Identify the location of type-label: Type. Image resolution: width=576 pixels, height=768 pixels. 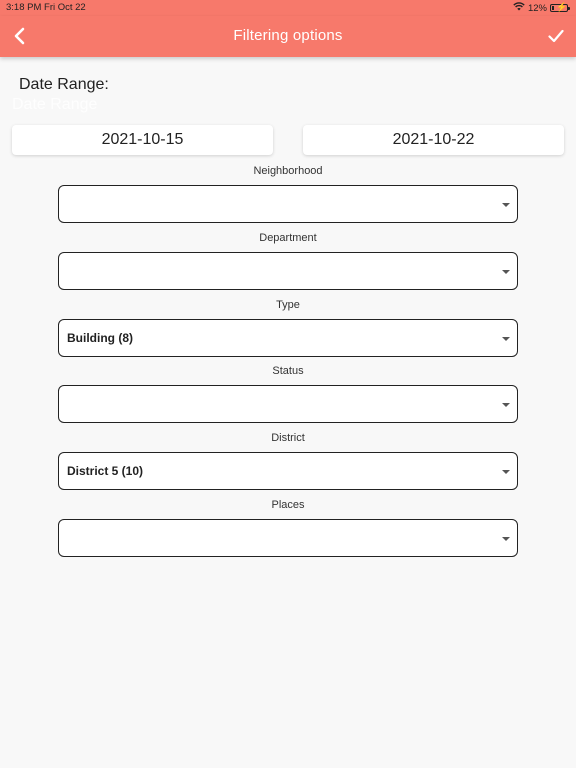
(288, 305).